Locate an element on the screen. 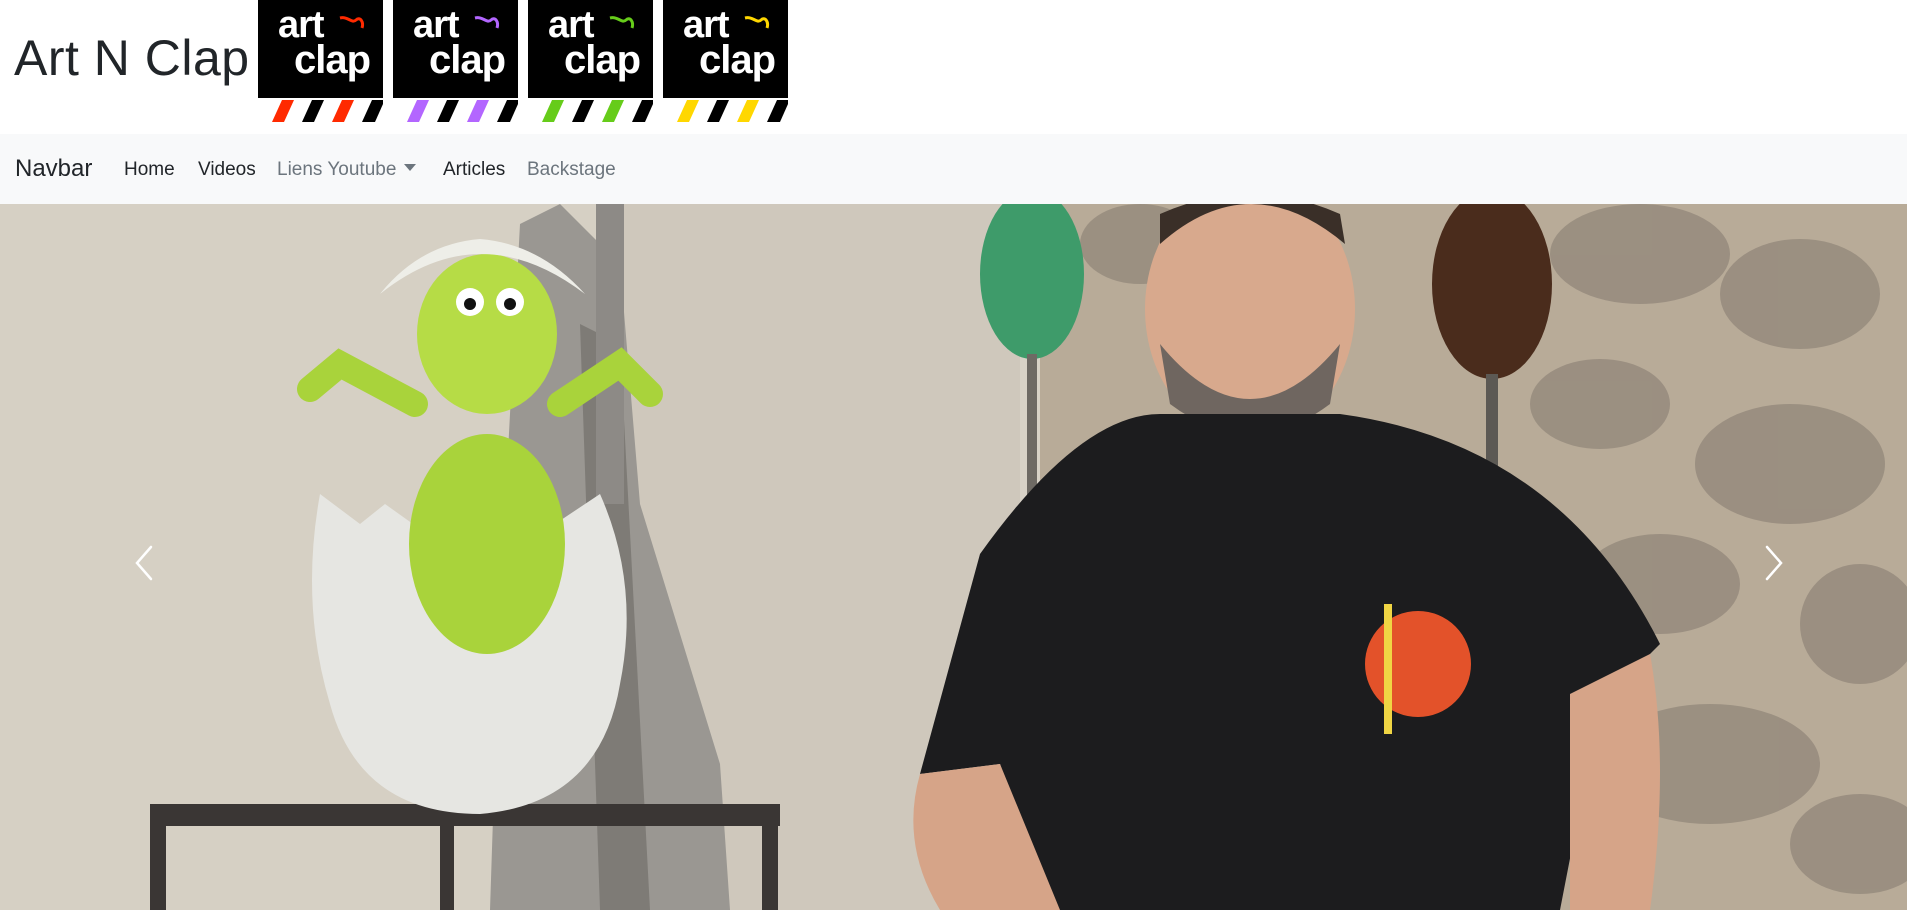 Image resolution: width=1907 pixels, height=910 pixels. chevron-right-icon is located at coordinates (1774, 563).